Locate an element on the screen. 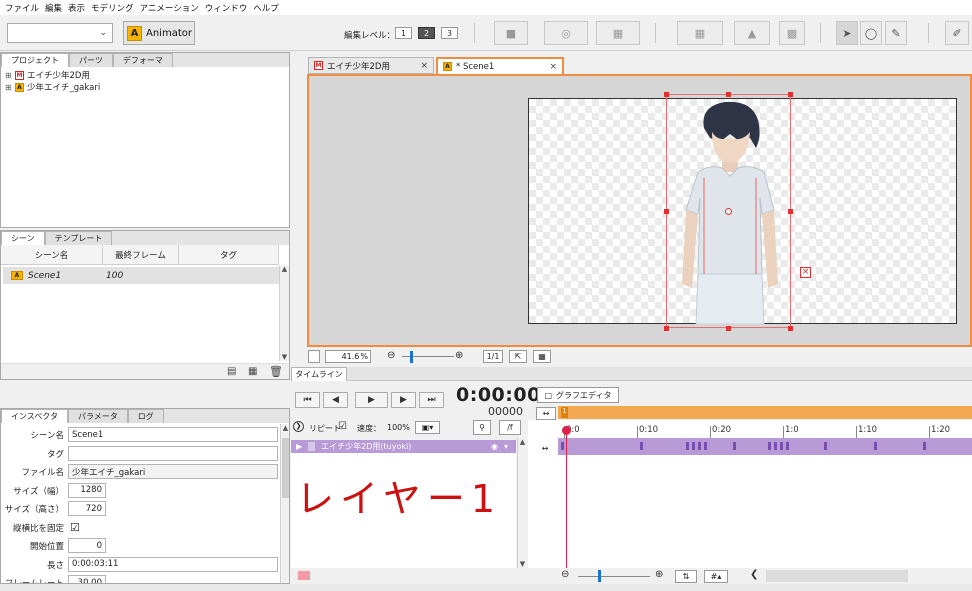  tab-parameter: パラメータ is located at coordinates (97, 416).